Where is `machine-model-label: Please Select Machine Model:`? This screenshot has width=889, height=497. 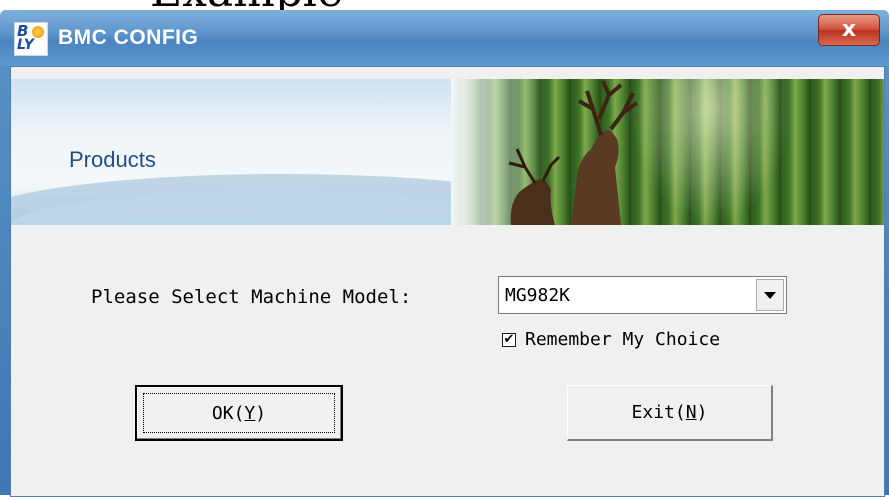
machine-model-label: Please Select Machine Model: is located at coordinates (251, 297).